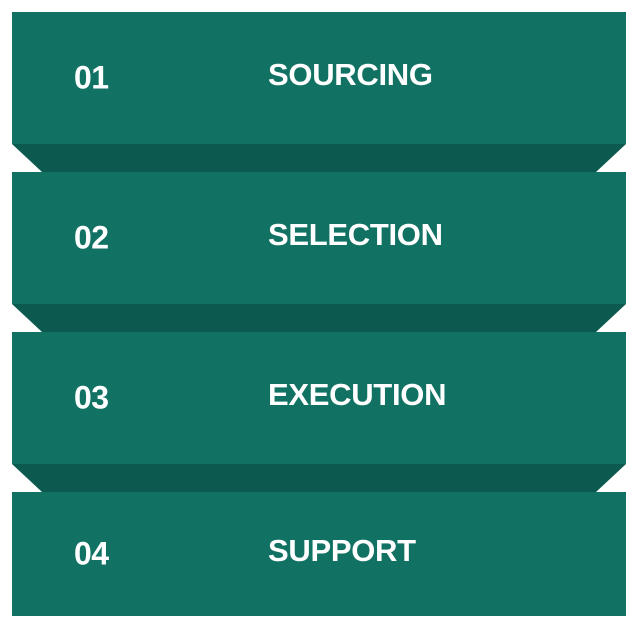 This screenshot has width=626, height=617. Describe the element at coordinates (91, 237) in the screenshot. I see `step-number: 02` at that location.